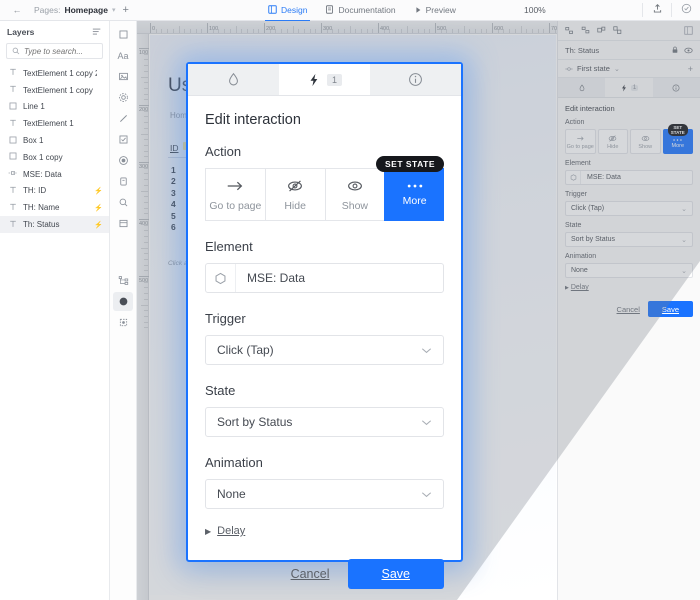 This screenshot has width=700, height=600. Describe the element at coordinates (324, 422) in the screenshot. I see `modal-state-select: Sort by Status` at that location.